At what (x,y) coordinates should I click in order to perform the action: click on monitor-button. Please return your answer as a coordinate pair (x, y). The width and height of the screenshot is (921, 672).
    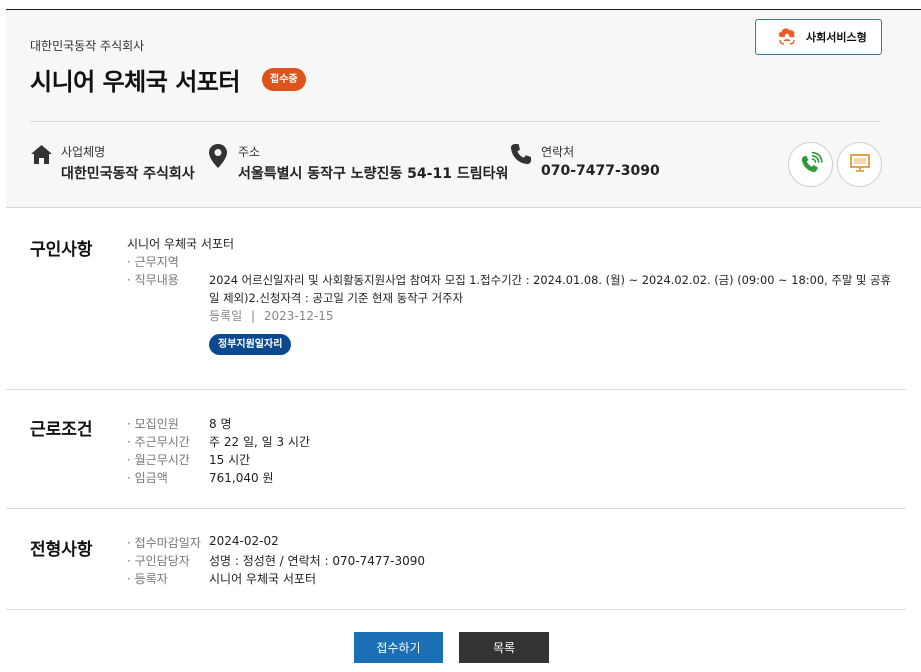
    Looking at the image, I should click on (859, 164).